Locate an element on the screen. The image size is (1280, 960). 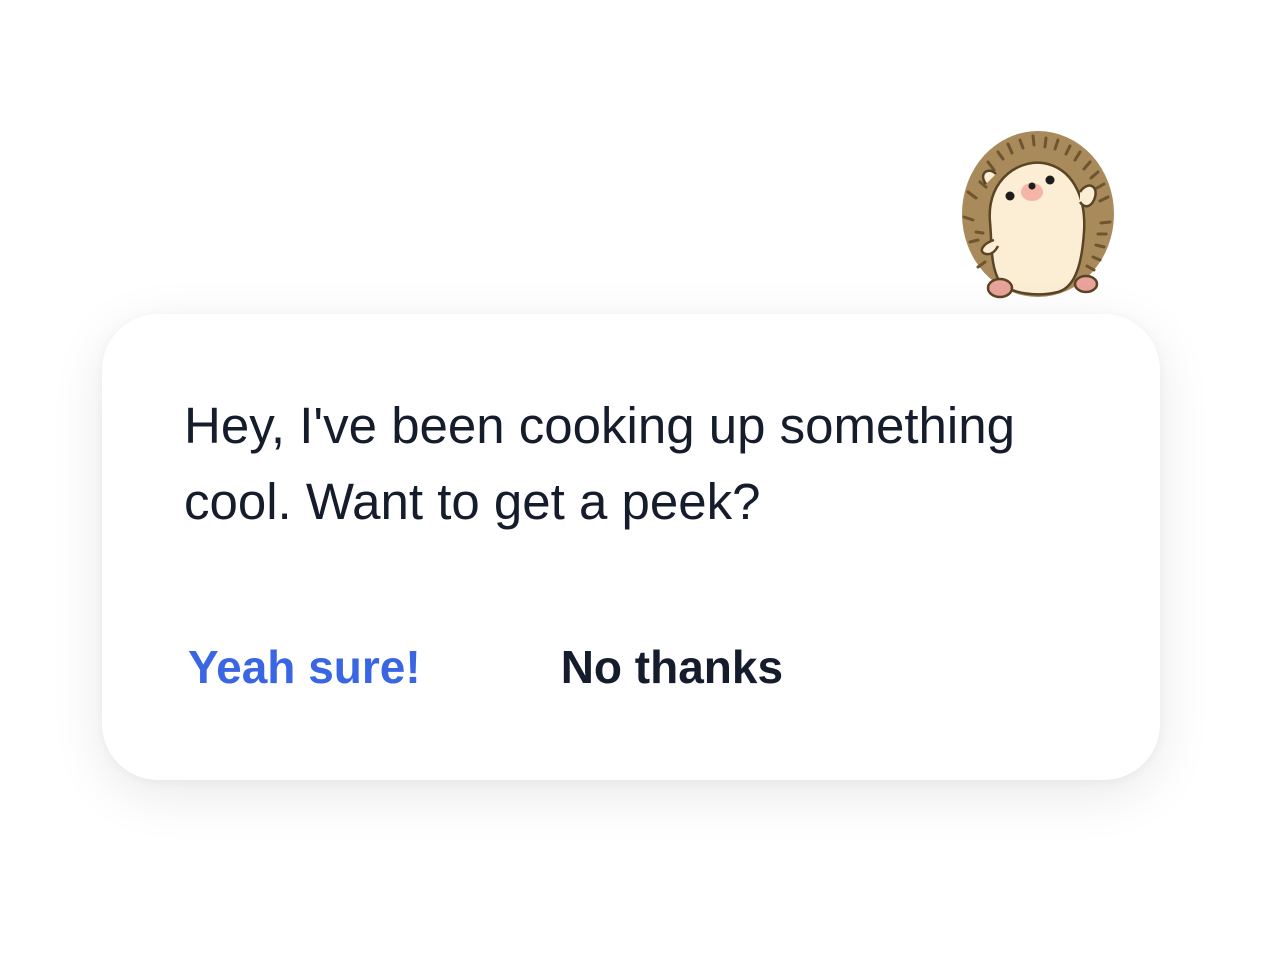
accept-button: Yeah sure! is located at coordinates (304, 667).